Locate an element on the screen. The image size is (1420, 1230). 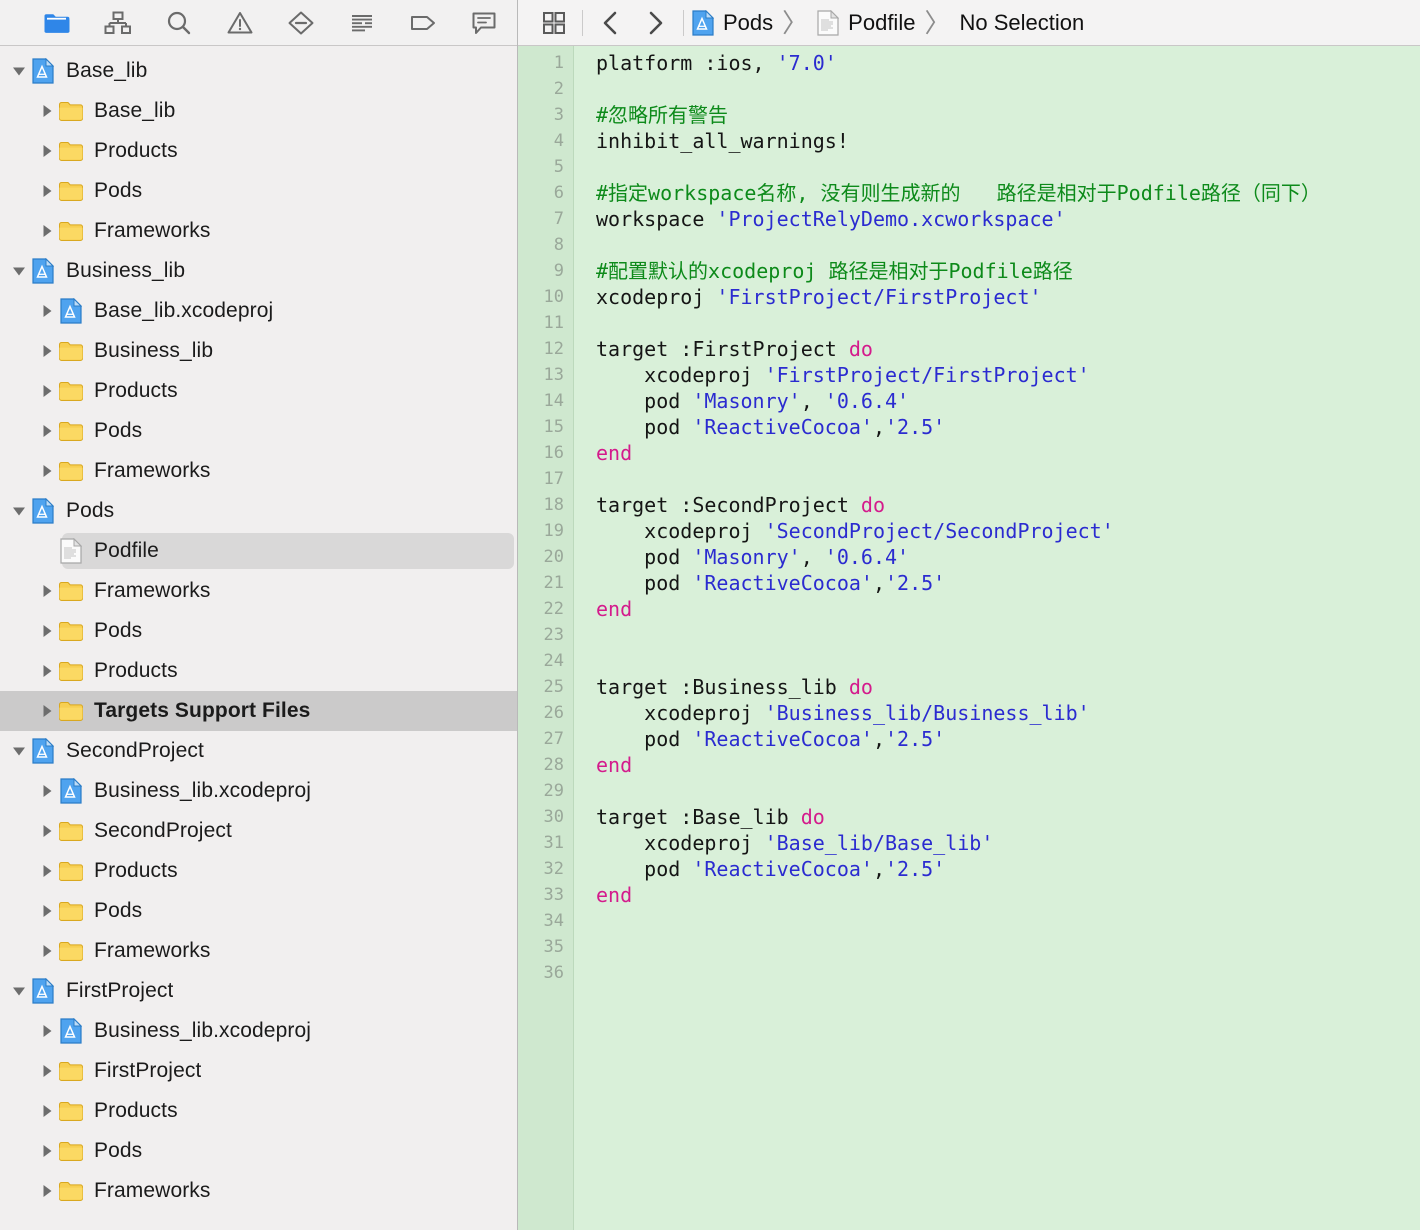
warning-triangle-icon is located at coordinates (239, 23).